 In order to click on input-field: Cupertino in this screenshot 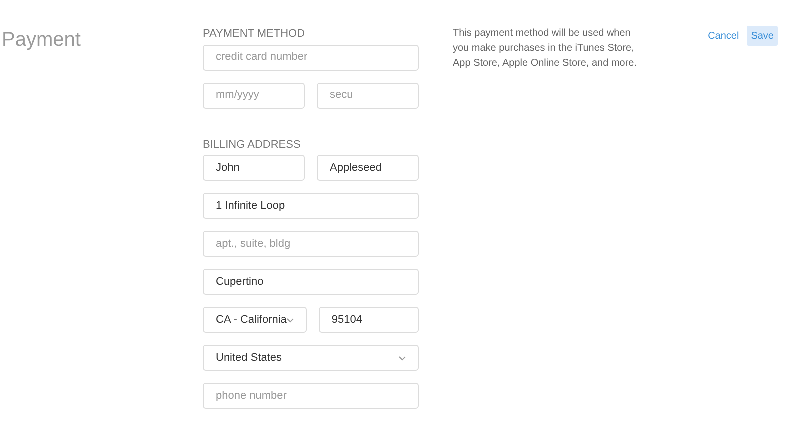, I will do `click(311, 282)`.